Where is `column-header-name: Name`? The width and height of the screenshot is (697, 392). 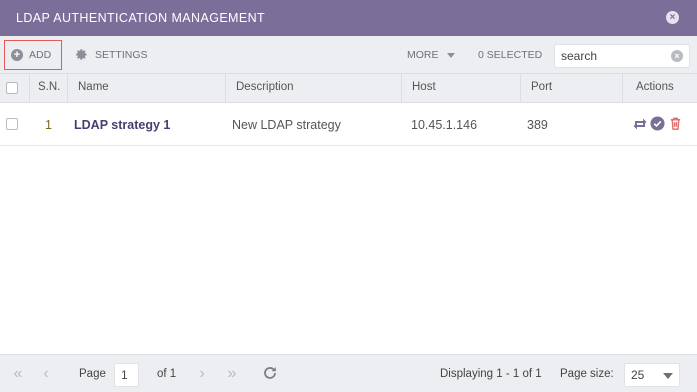
column-header-name: Name is located at coordinates (147, 88).